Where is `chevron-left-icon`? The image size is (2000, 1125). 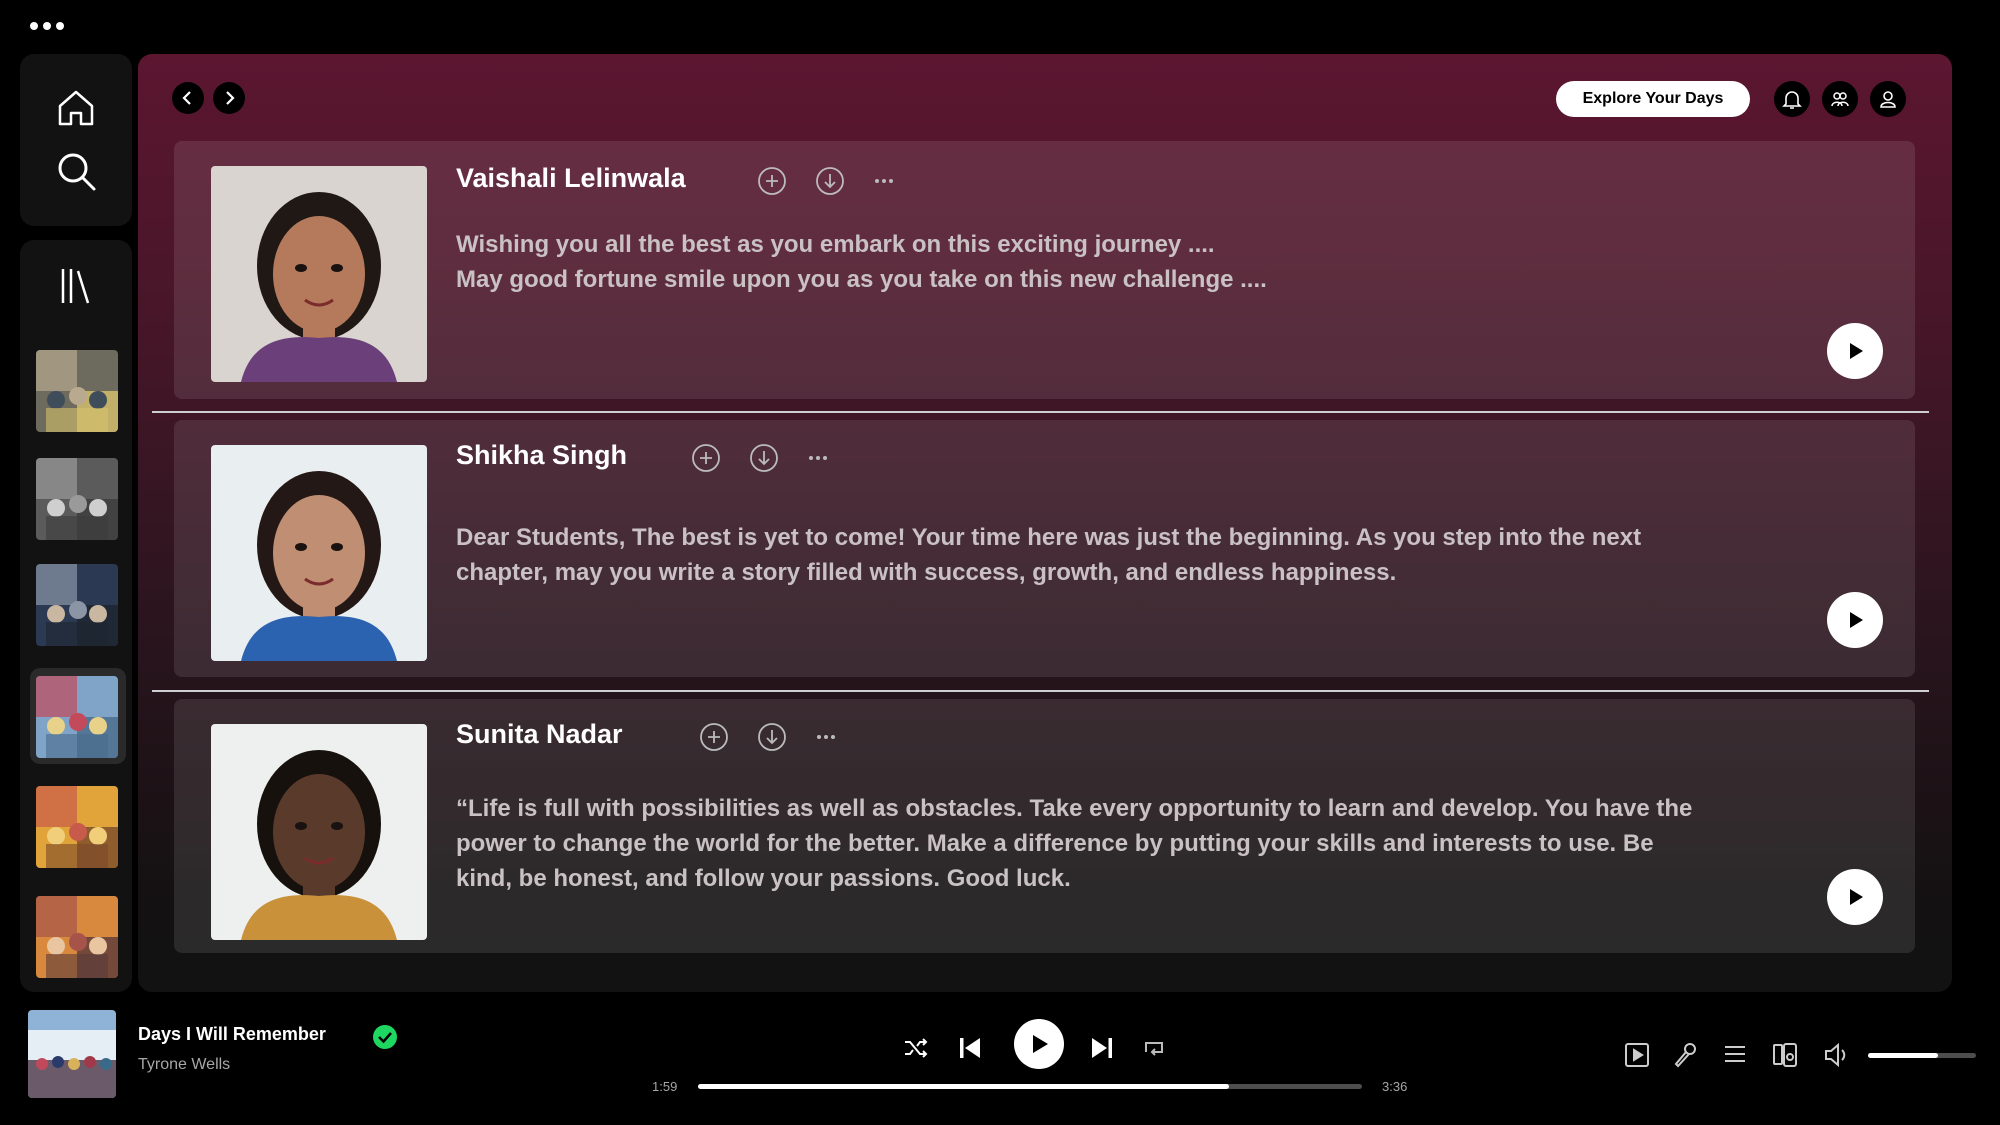
chevron-left-icon is located at coordinates (186, 98).